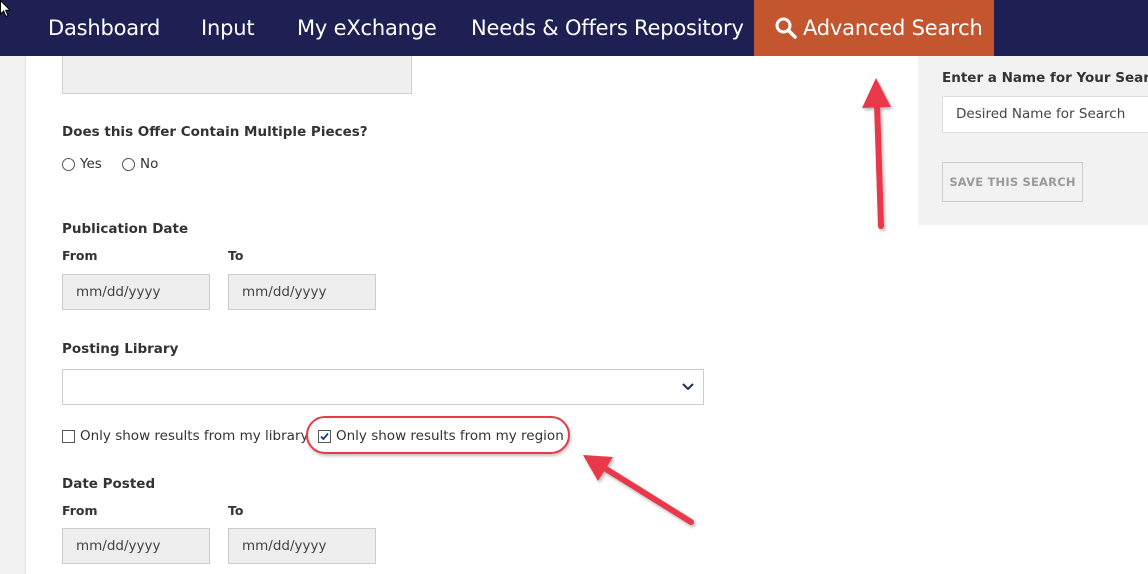 The image size is (1148, 574). Describe the element at coordinates (302, 292) in the screenshot. I see `publication-date-to-input: mm/dd/yyyy` at that location.